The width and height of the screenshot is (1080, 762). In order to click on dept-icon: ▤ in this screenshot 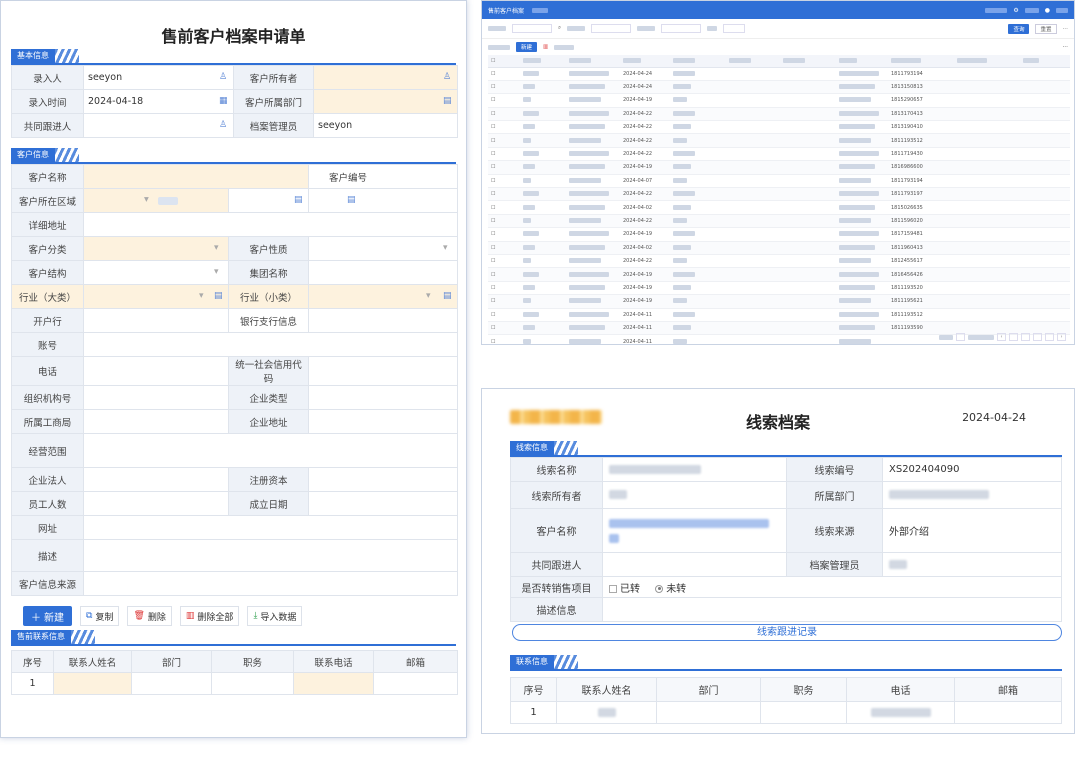, I will do `click(447, 101)`.